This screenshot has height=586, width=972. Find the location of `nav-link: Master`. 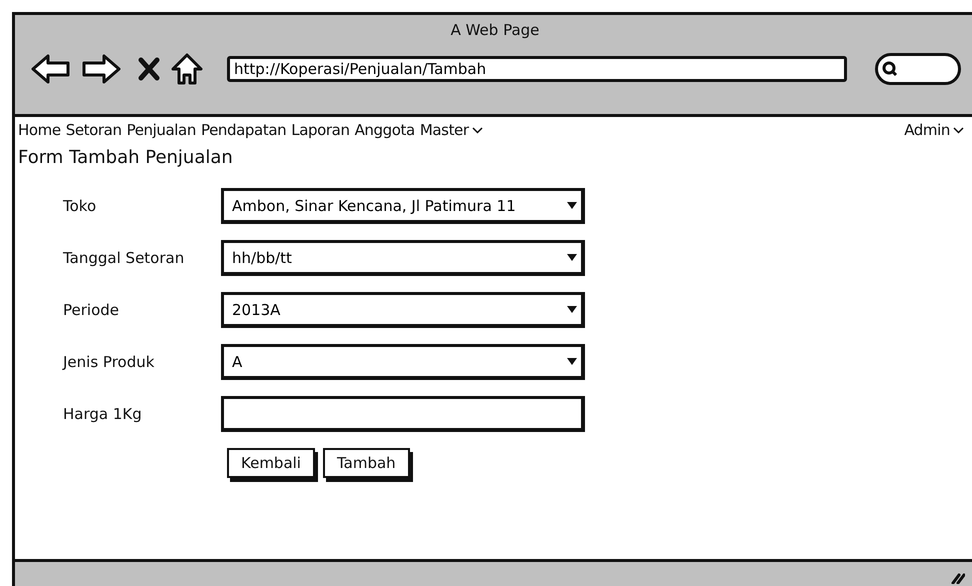

nav-link: Master is located at coordinates (451, 130).